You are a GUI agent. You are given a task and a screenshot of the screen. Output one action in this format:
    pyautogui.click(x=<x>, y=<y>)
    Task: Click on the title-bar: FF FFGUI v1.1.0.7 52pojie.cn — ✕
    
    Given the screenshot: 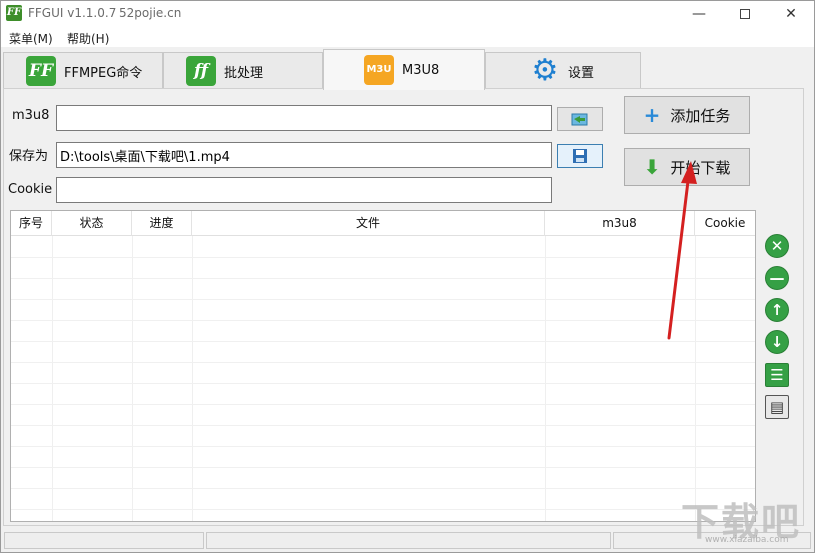 What is the action you would take?
    pyautogui.click(x=407, y=14)
    